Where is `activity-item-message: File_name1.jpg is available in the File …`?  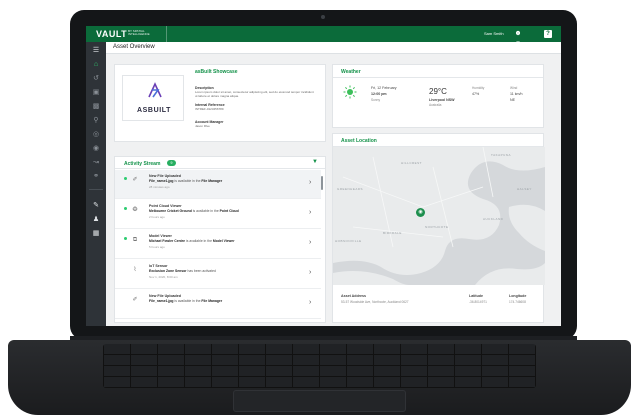
activity-item-message: File_name1.jpg is available in the File … is located at coordinates (185, 181).